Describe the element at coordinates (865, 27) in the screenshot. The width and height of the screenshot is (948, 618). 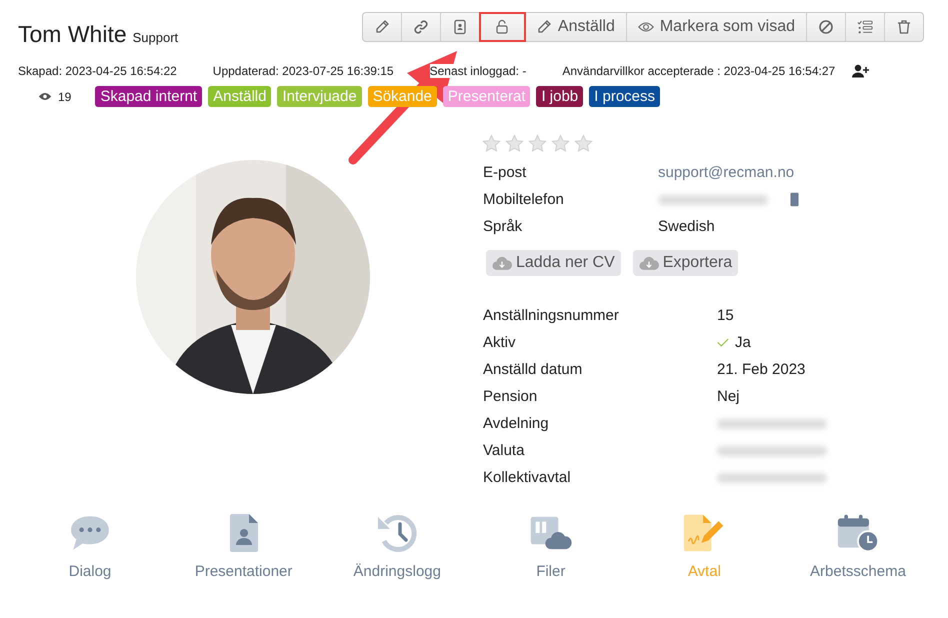
I see `checklist-icon` at that location.